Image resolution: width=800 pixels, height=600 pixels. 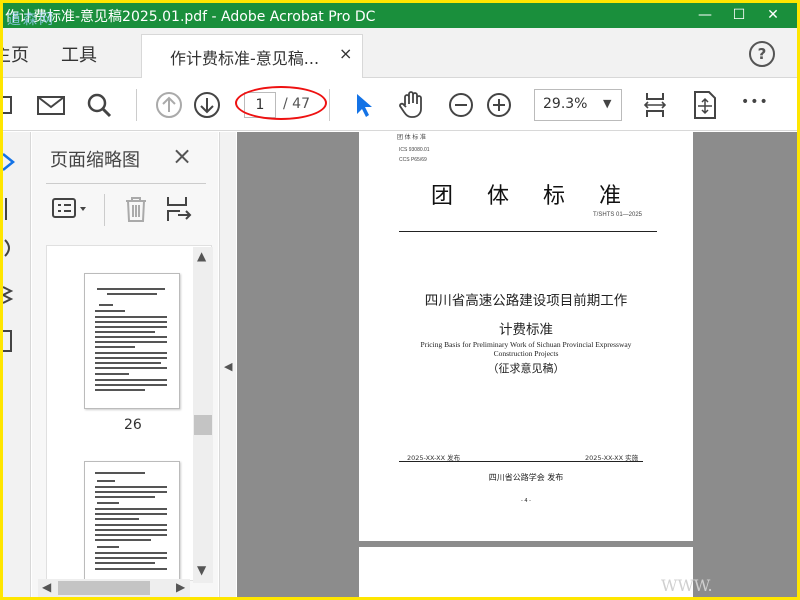 What do you see at coordinates (499, 105) in the screenshot?
I see `zoom-in-icon` at bounding box center [499, 105].